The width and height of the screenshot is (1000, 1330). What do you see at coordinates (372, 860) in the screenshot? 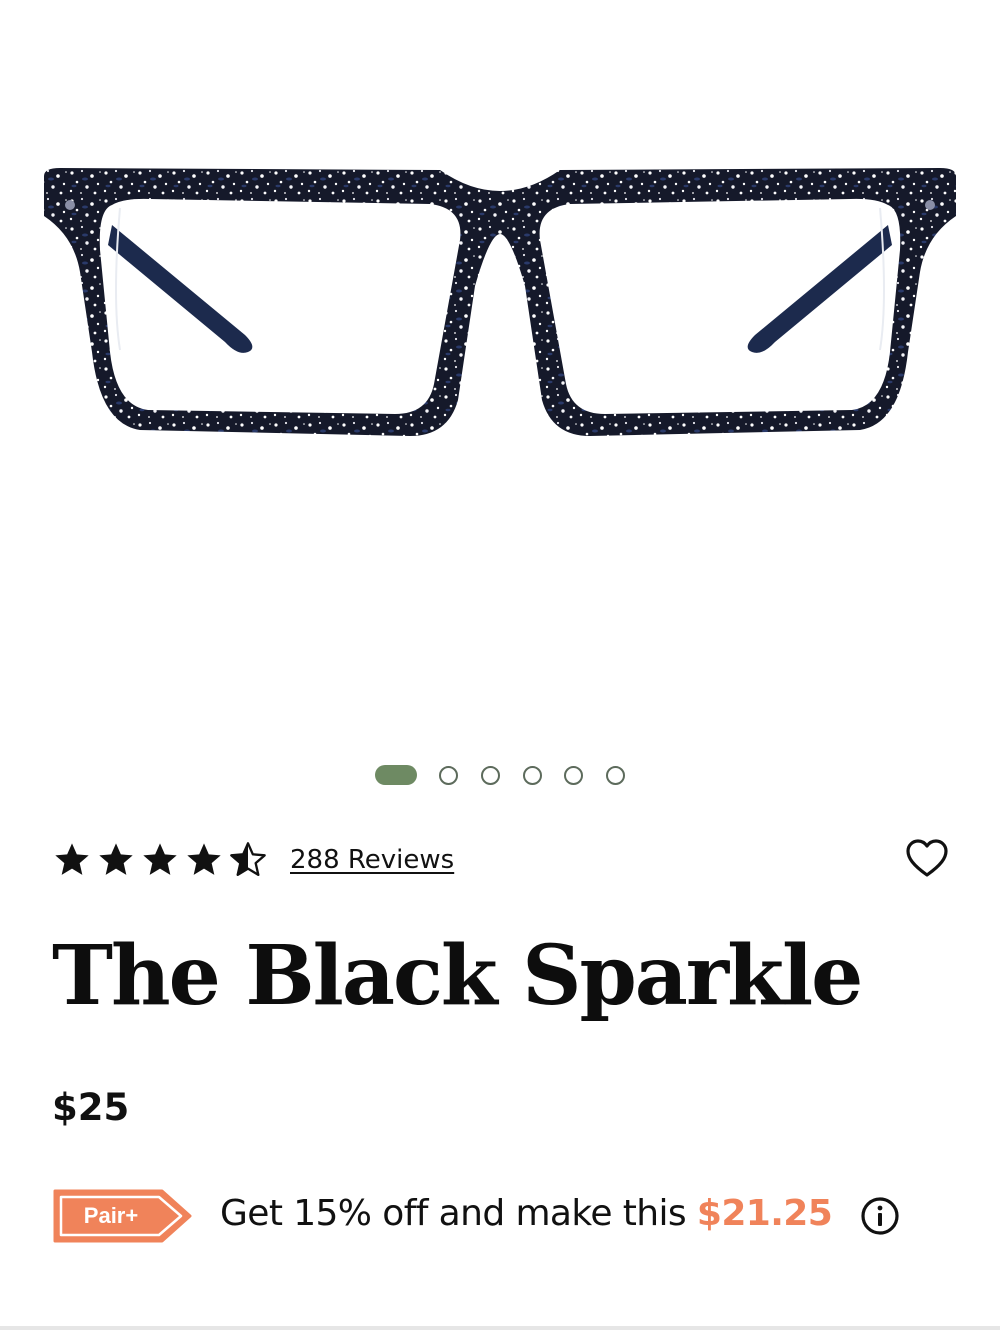
I see `reviews-link: 288 Reviews` at bounding box center [372, 860].